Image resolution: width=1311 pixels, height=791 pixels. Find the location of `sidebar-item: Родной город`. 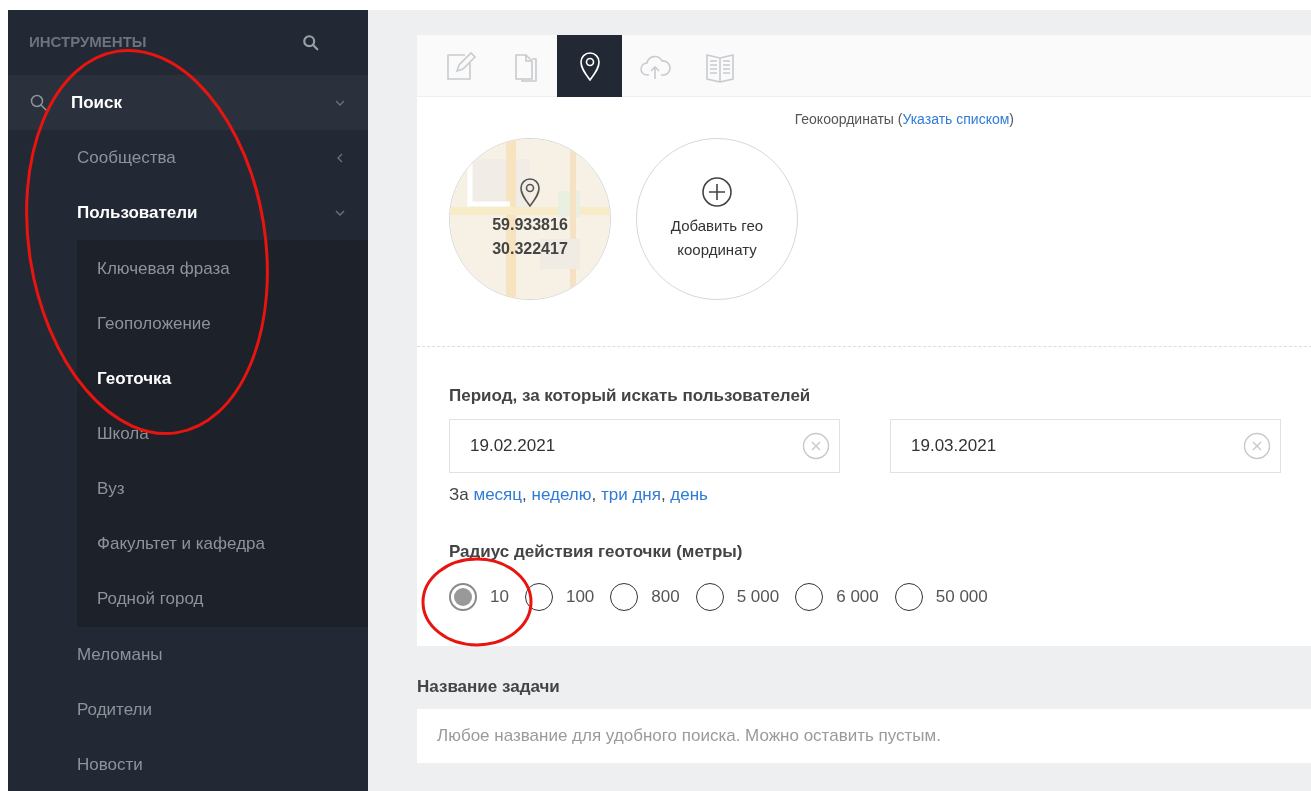

sidebar-item: Родной город is located at coordinates (222, 598).